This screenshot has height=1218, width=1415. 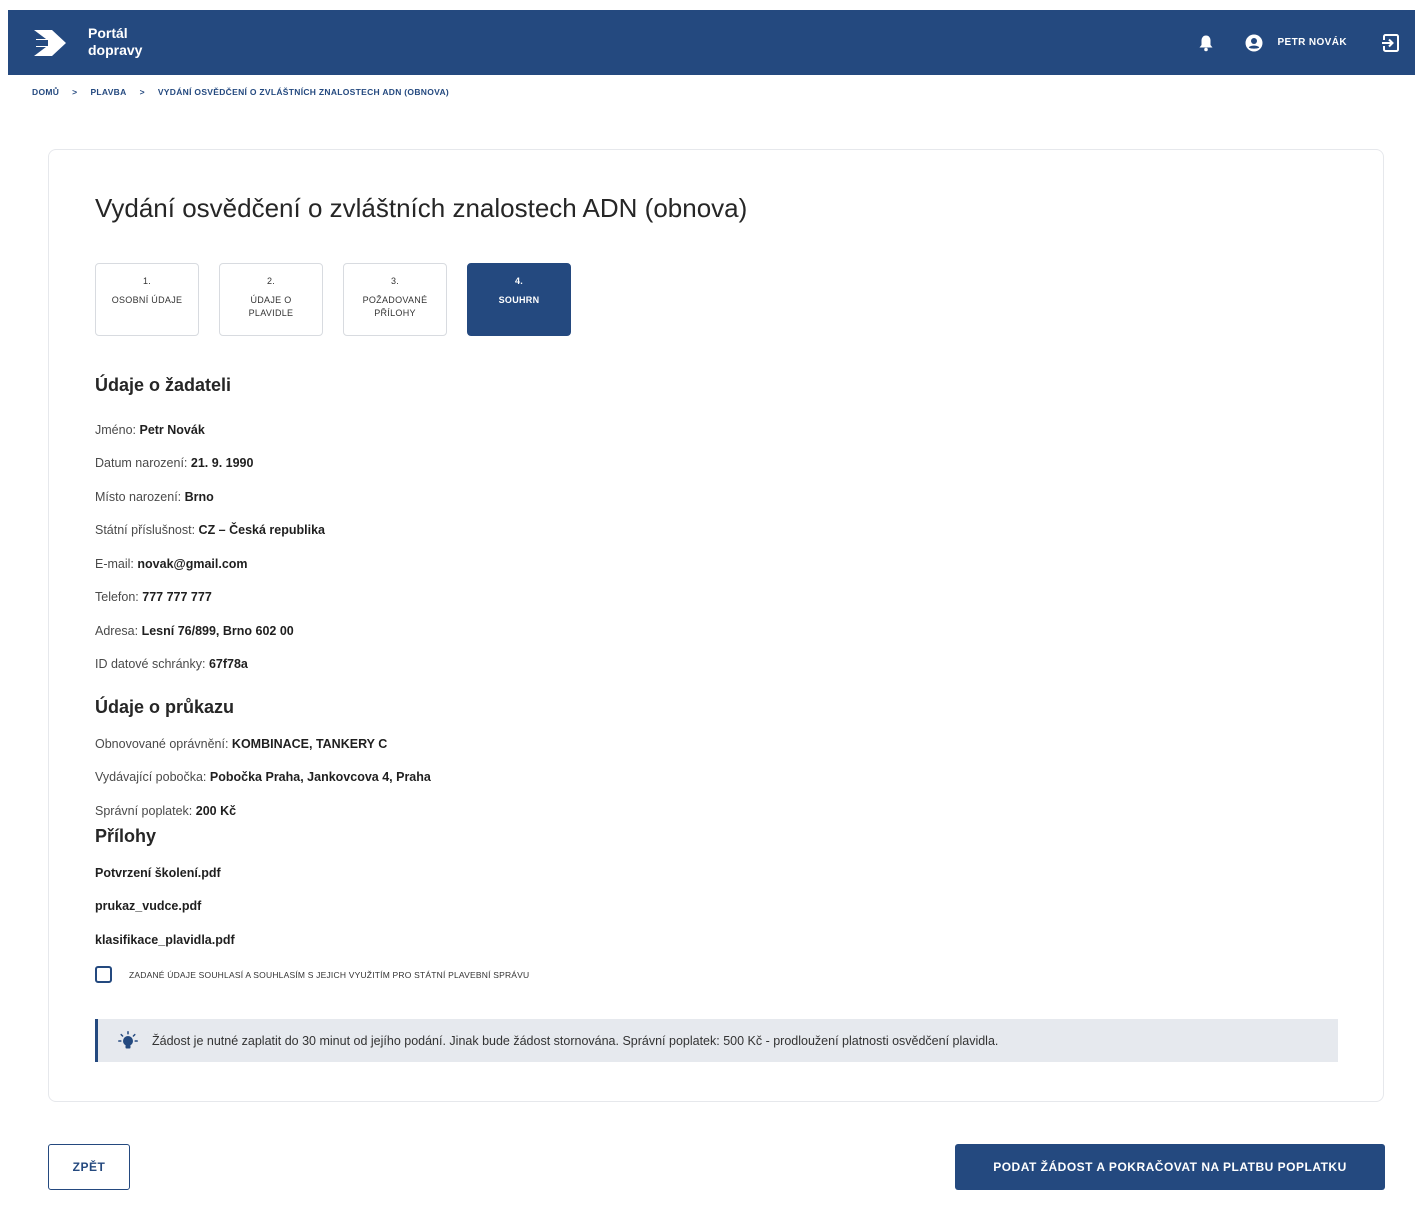 I want to click on account-circle-icon, so click(x=1254, y=43).